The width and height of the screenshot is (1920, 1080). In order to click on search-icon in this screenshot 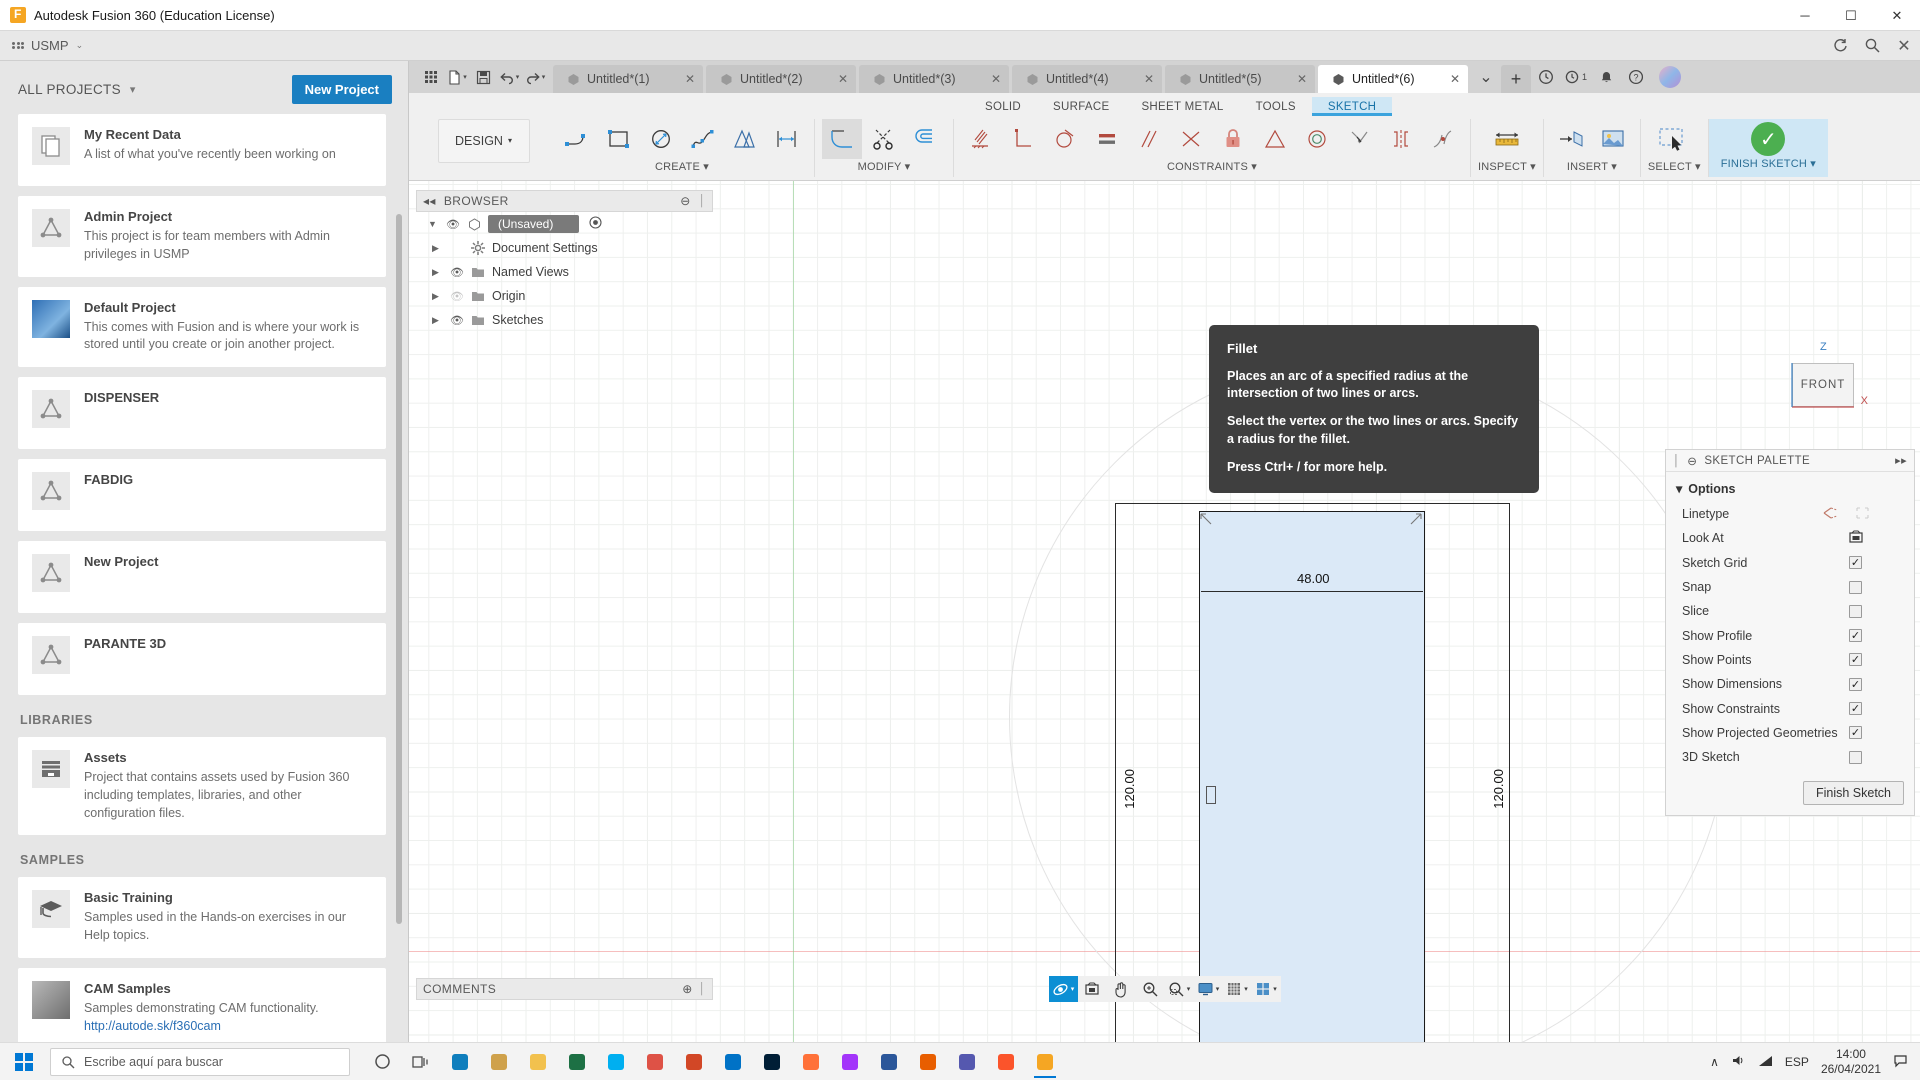, I will do `click(1872, 46)`.